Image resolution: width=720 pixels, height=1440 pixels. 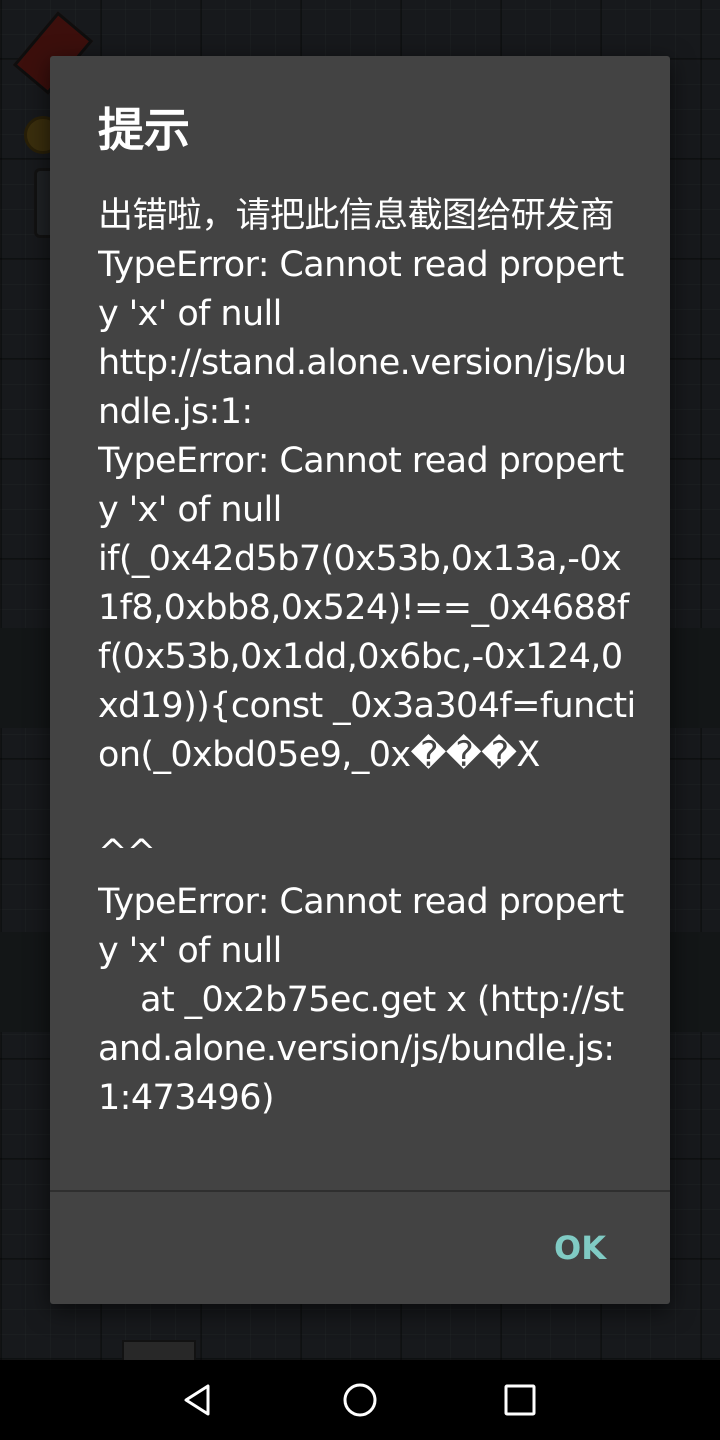 I want to click on back-button, so click(x=200, y=1400).